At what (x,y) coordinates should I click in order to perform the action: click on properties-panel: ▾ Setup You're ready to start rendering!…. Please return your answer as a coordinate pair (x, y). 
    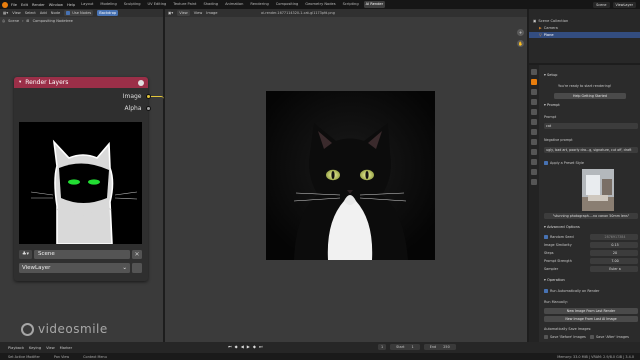
    Looking at the image, I should click on (584, 203).